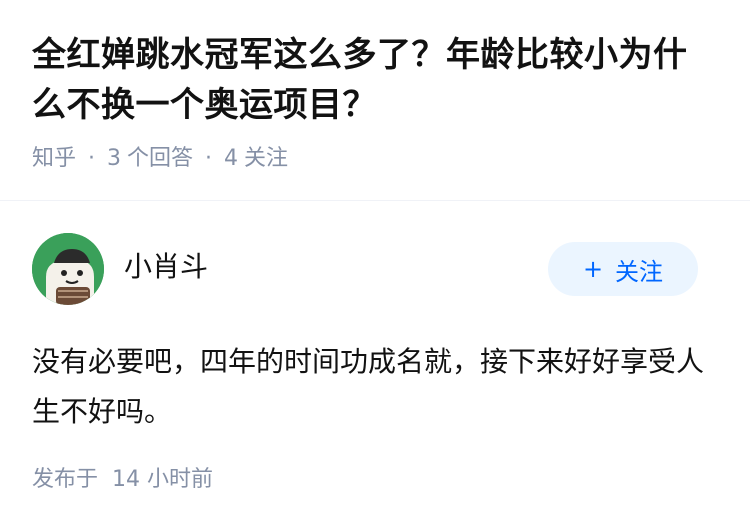 The image size is (750, 532). I want to click on source-label: 知乎, so click(54, 159).